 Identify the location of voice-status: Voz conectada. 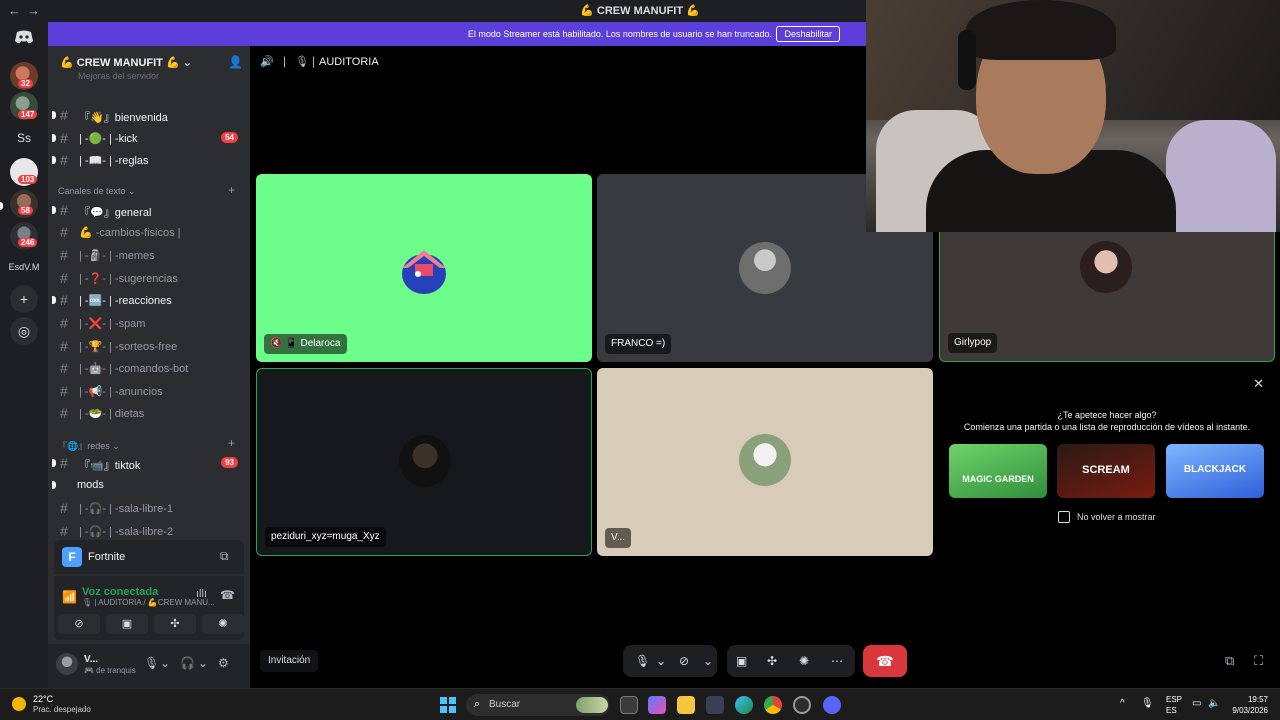
(120, 592).